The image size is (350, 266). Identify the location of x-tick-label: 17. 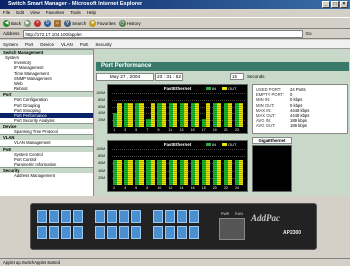
(203, 130).